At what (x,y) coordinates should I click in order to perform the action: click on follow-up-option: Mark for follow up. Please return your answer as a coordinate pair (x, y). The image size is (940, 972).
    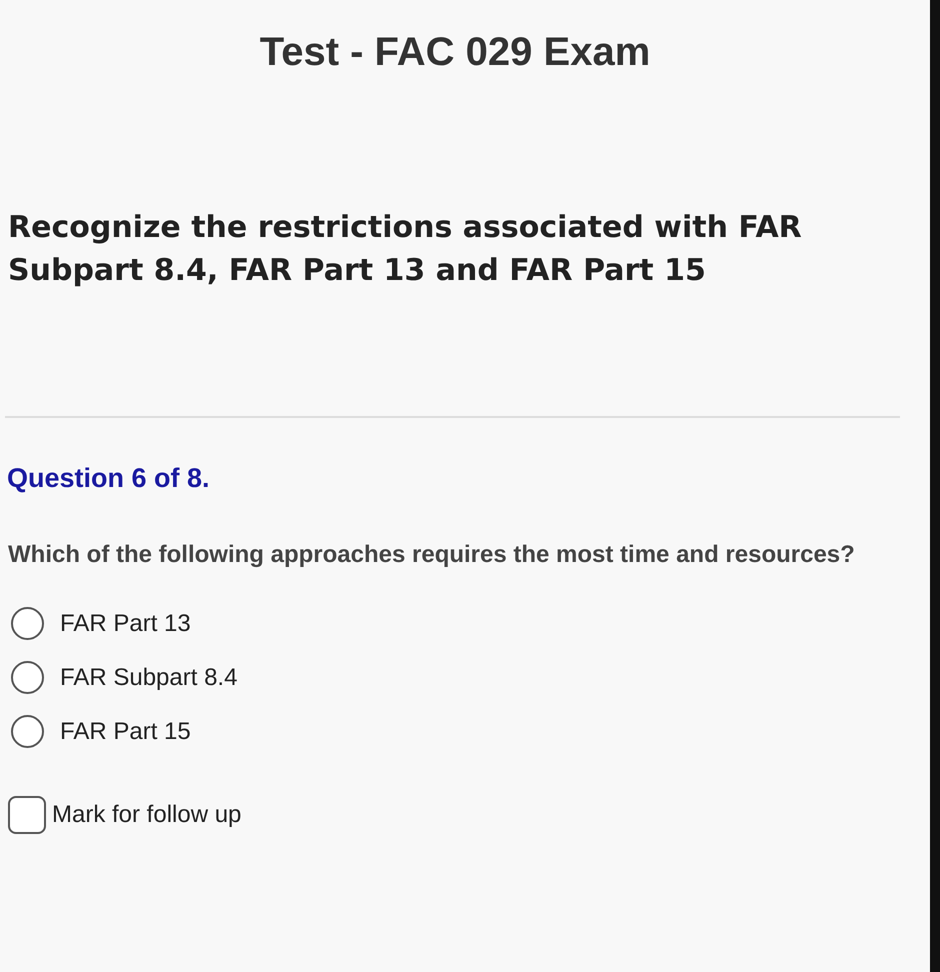
    Looking at the image, I should click on (469, 815).